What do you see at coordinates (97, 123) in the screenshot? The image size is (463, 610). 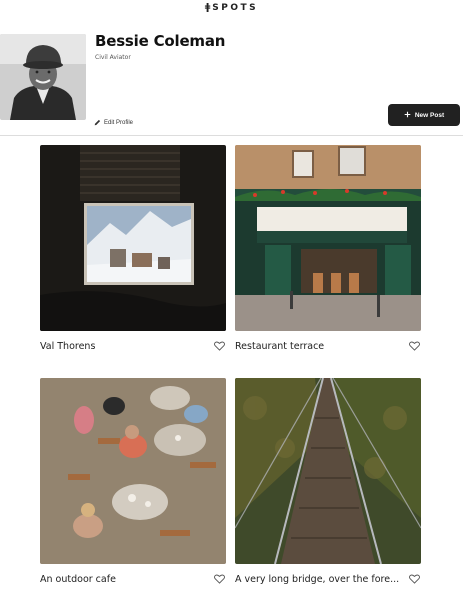 I see `pencil-icon` at bounding box center [97, 123].